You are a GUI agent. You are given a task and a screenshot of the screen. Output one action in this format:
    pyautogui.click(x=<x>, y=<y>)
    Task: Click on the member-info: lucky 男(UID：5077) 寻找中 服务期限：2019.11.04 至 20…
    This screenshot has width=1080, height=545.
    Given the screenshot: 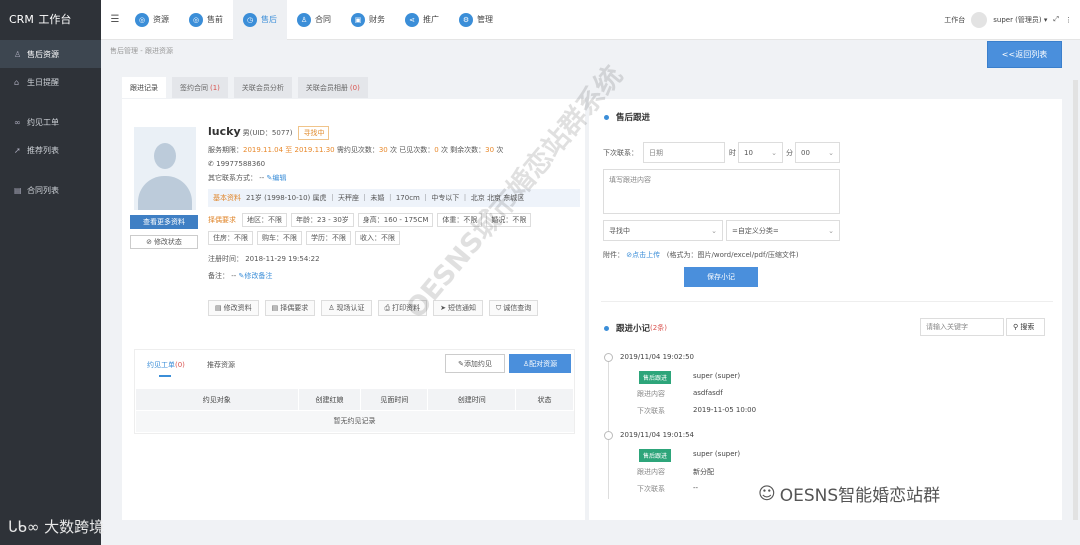 What is the action you would take?
    pyautogui.click(x=394, y=203)
    